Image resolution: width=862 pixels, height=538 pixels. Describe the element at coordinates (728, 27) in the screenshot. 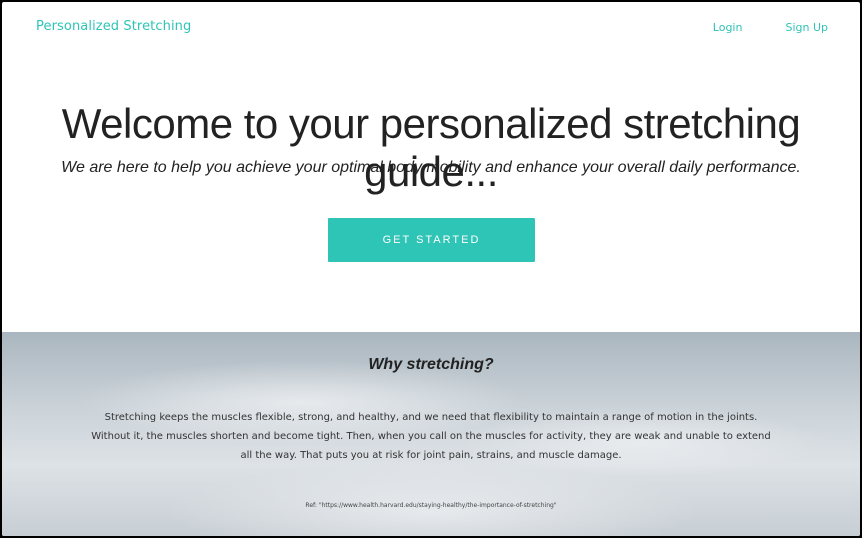

I see `login-link: Login` at that location.